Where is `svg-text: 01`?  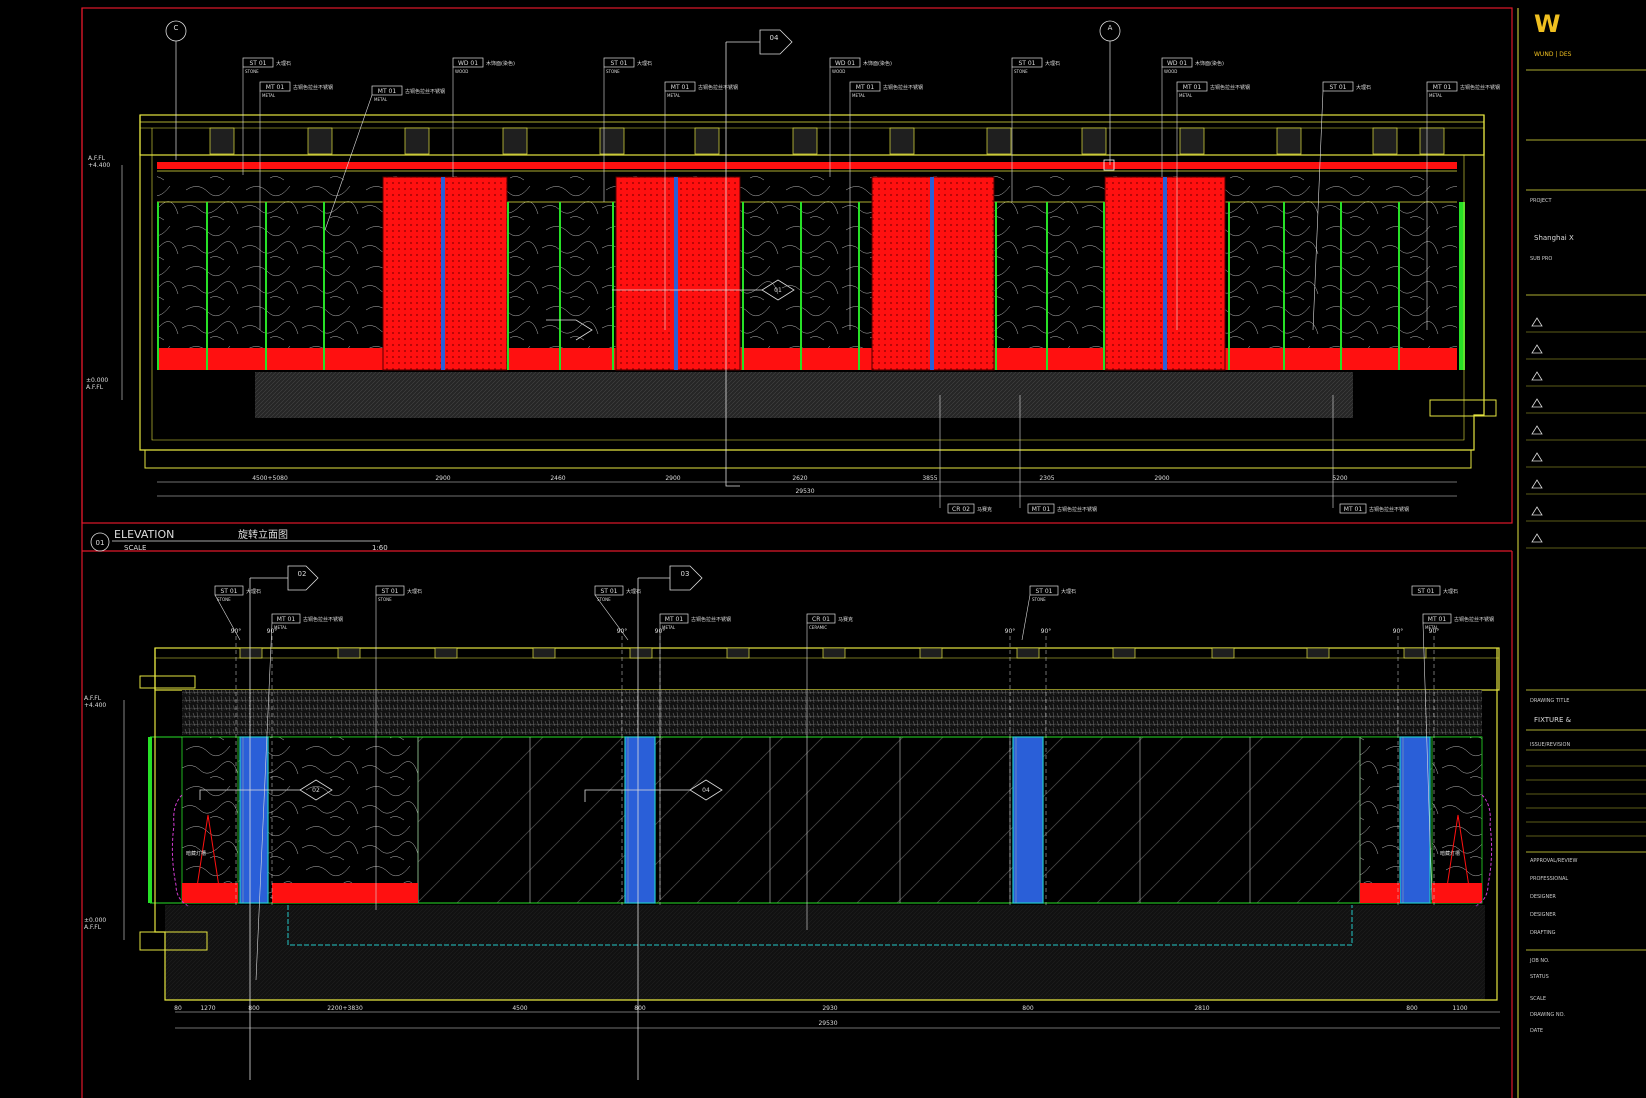 svg-text: 01 is located at coordinates (778, 290).